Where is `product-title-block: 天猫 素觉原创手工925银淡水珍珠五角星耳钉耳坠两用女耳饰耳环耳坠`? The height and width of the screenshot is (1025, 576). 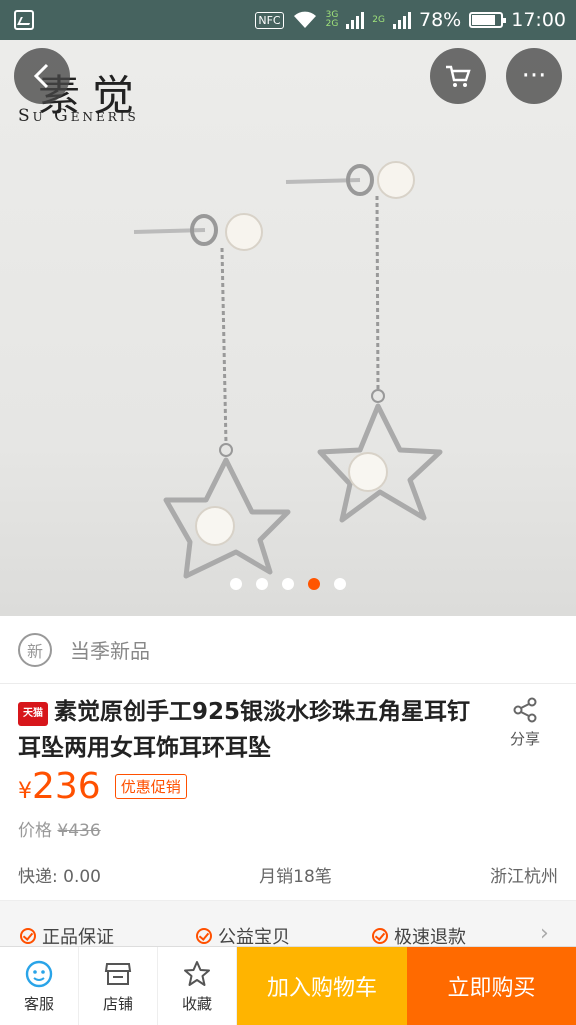 product-title-block: 天猫 素觉原创手工925银淡水珍珠五角星耳钉耳坠两用女耳饰耳环耳坠 is located at coordinates (248, 730).